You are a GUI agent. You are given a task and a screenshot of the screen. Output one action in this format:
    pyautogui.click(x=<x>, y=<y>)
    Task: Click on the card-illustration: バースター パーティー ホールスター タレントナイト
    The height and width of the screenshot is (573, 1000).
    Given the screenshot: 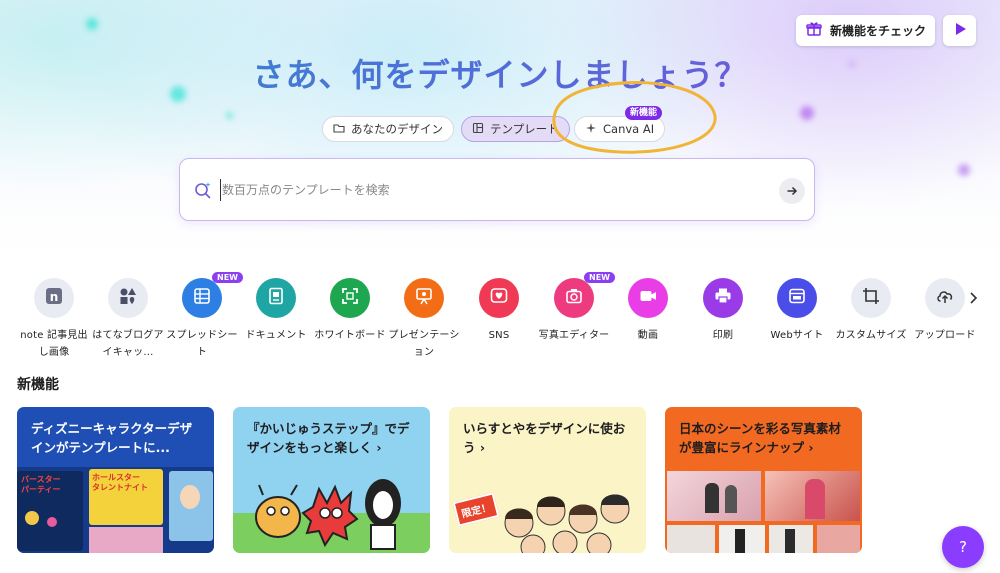 What is the action you would take?
    pyautogui.click(x=115, y=510)
    